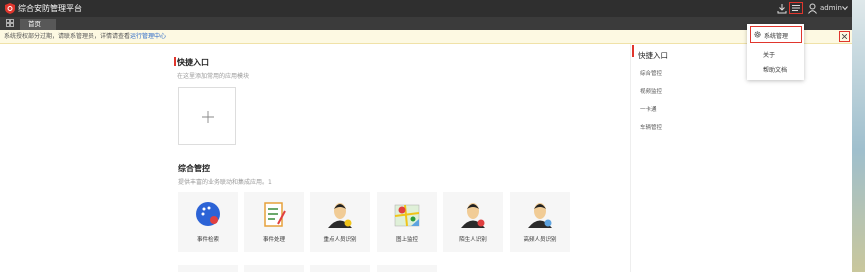 This screenshot has height=272, width=865. What do you see at coordinates (275, 214) in the screenshot?
I see `event-handling-icon` at bounding box center [275, 214].